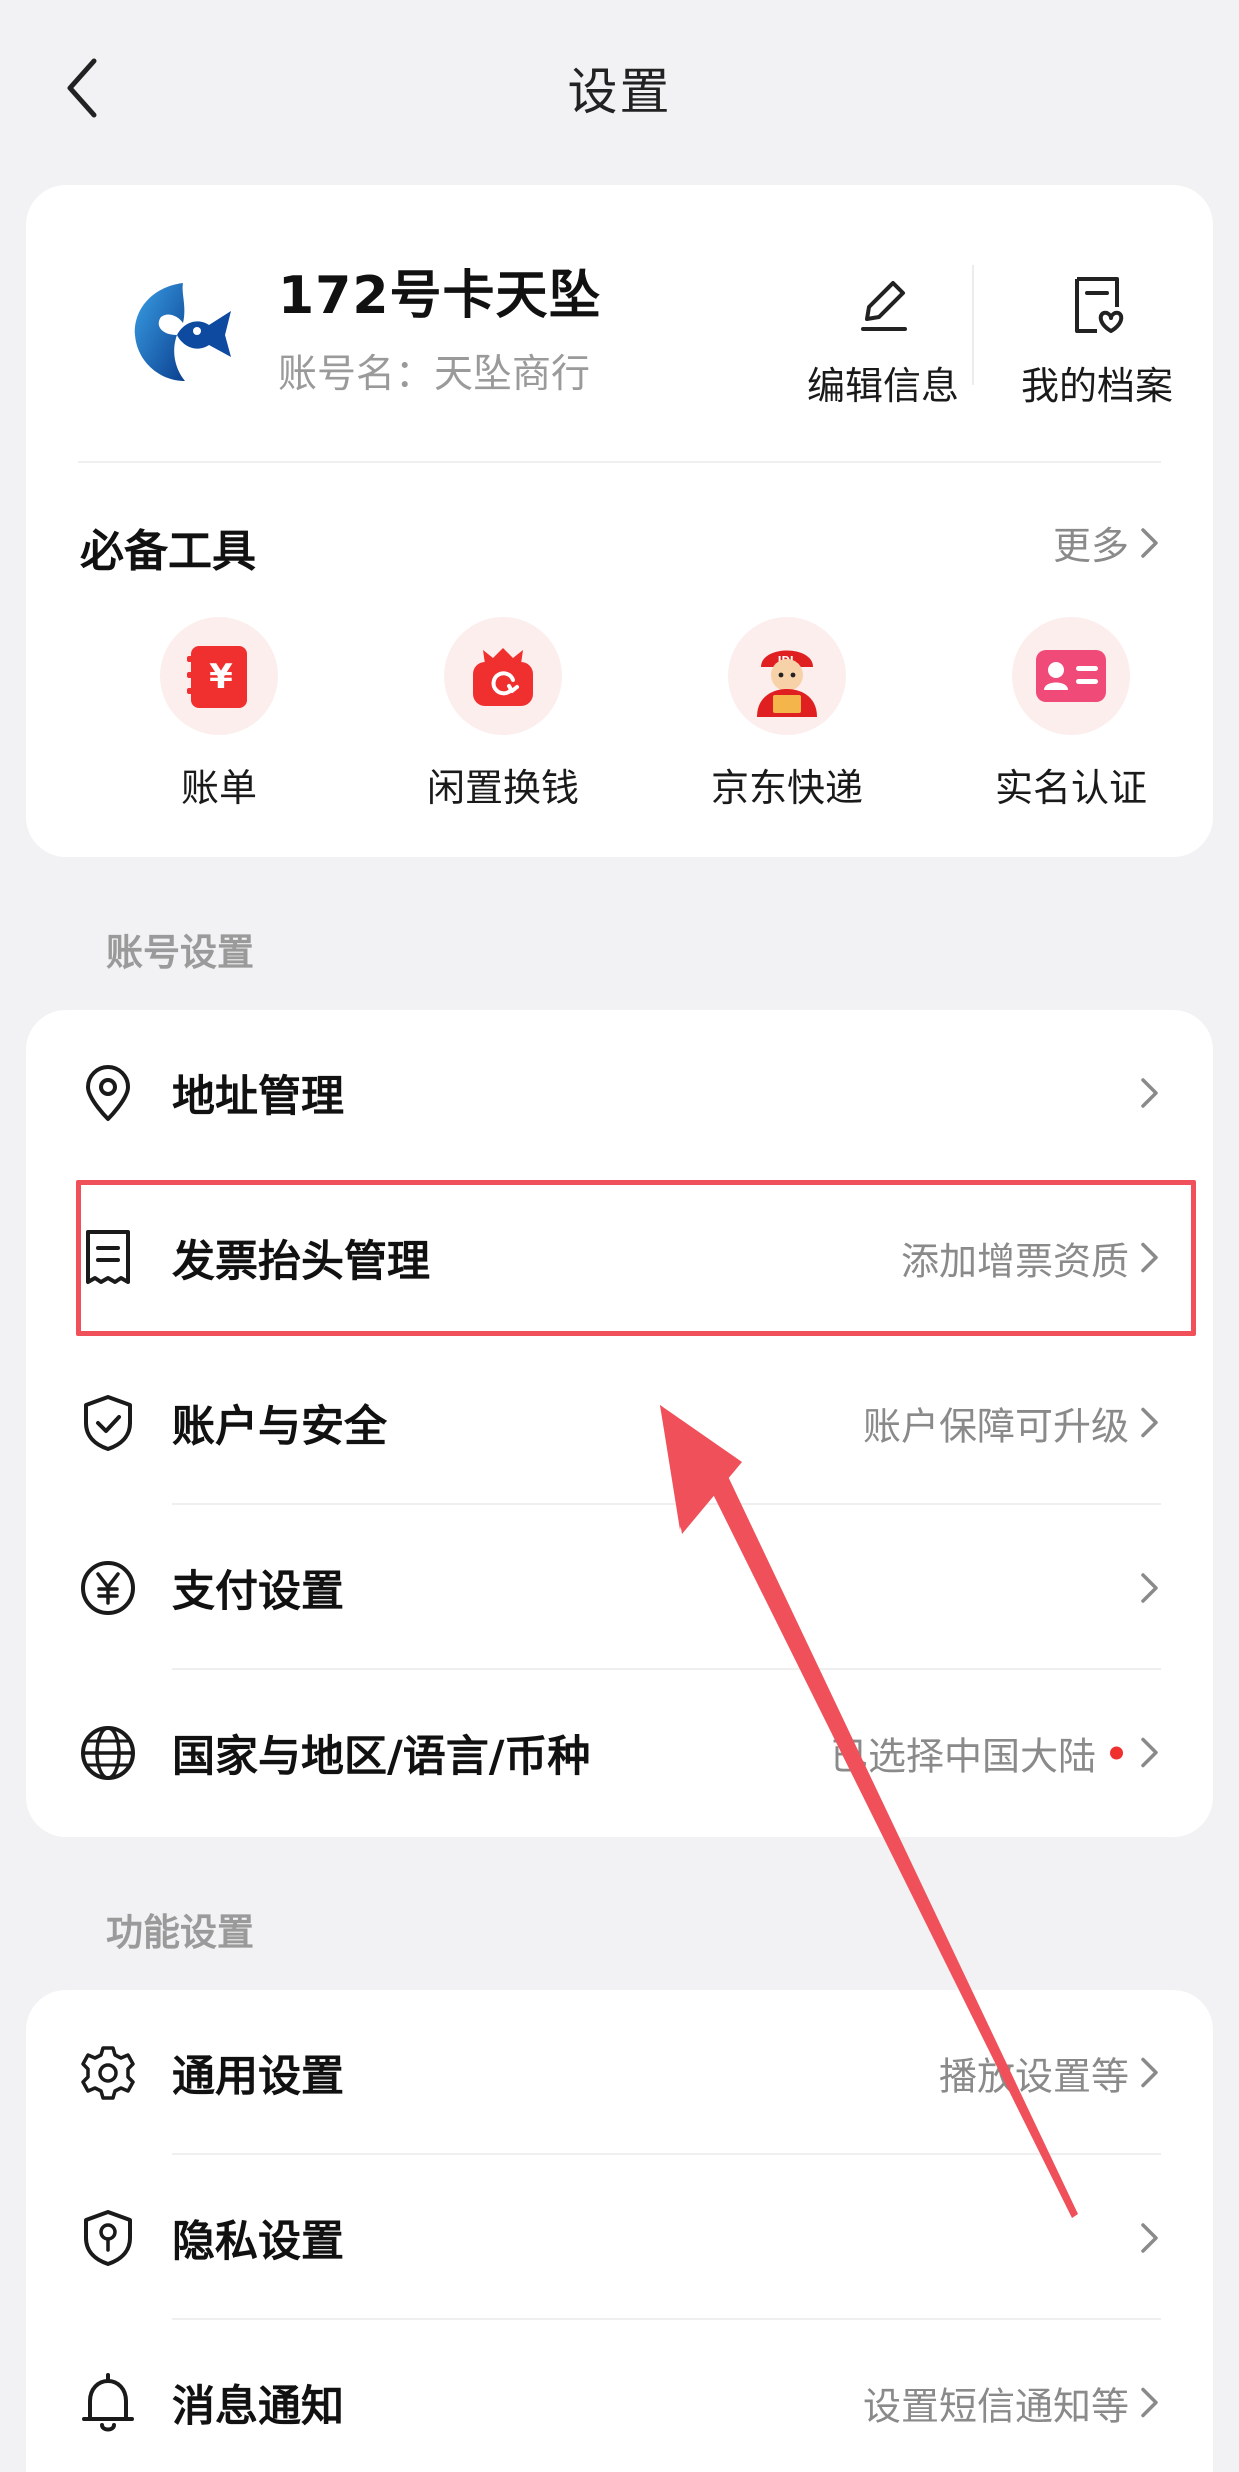  Describe the element at coordinates (1099, 305) in the screenshot. I see `archive-heart-icon` at that location.